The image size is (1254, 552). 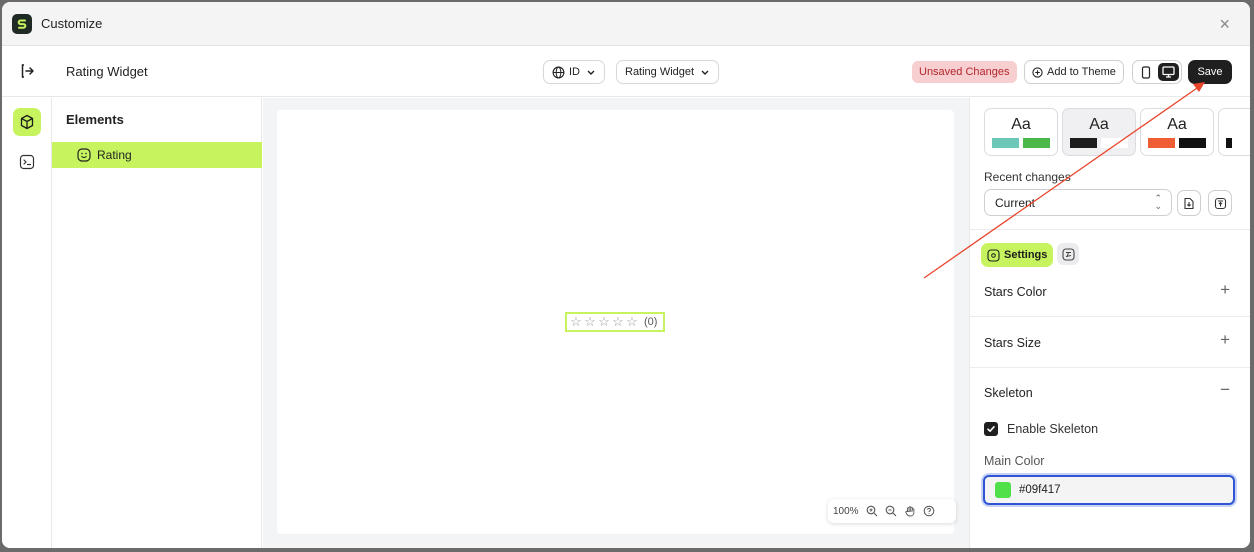 I want to click on mobile-icon, so click(x=1145, y=72).